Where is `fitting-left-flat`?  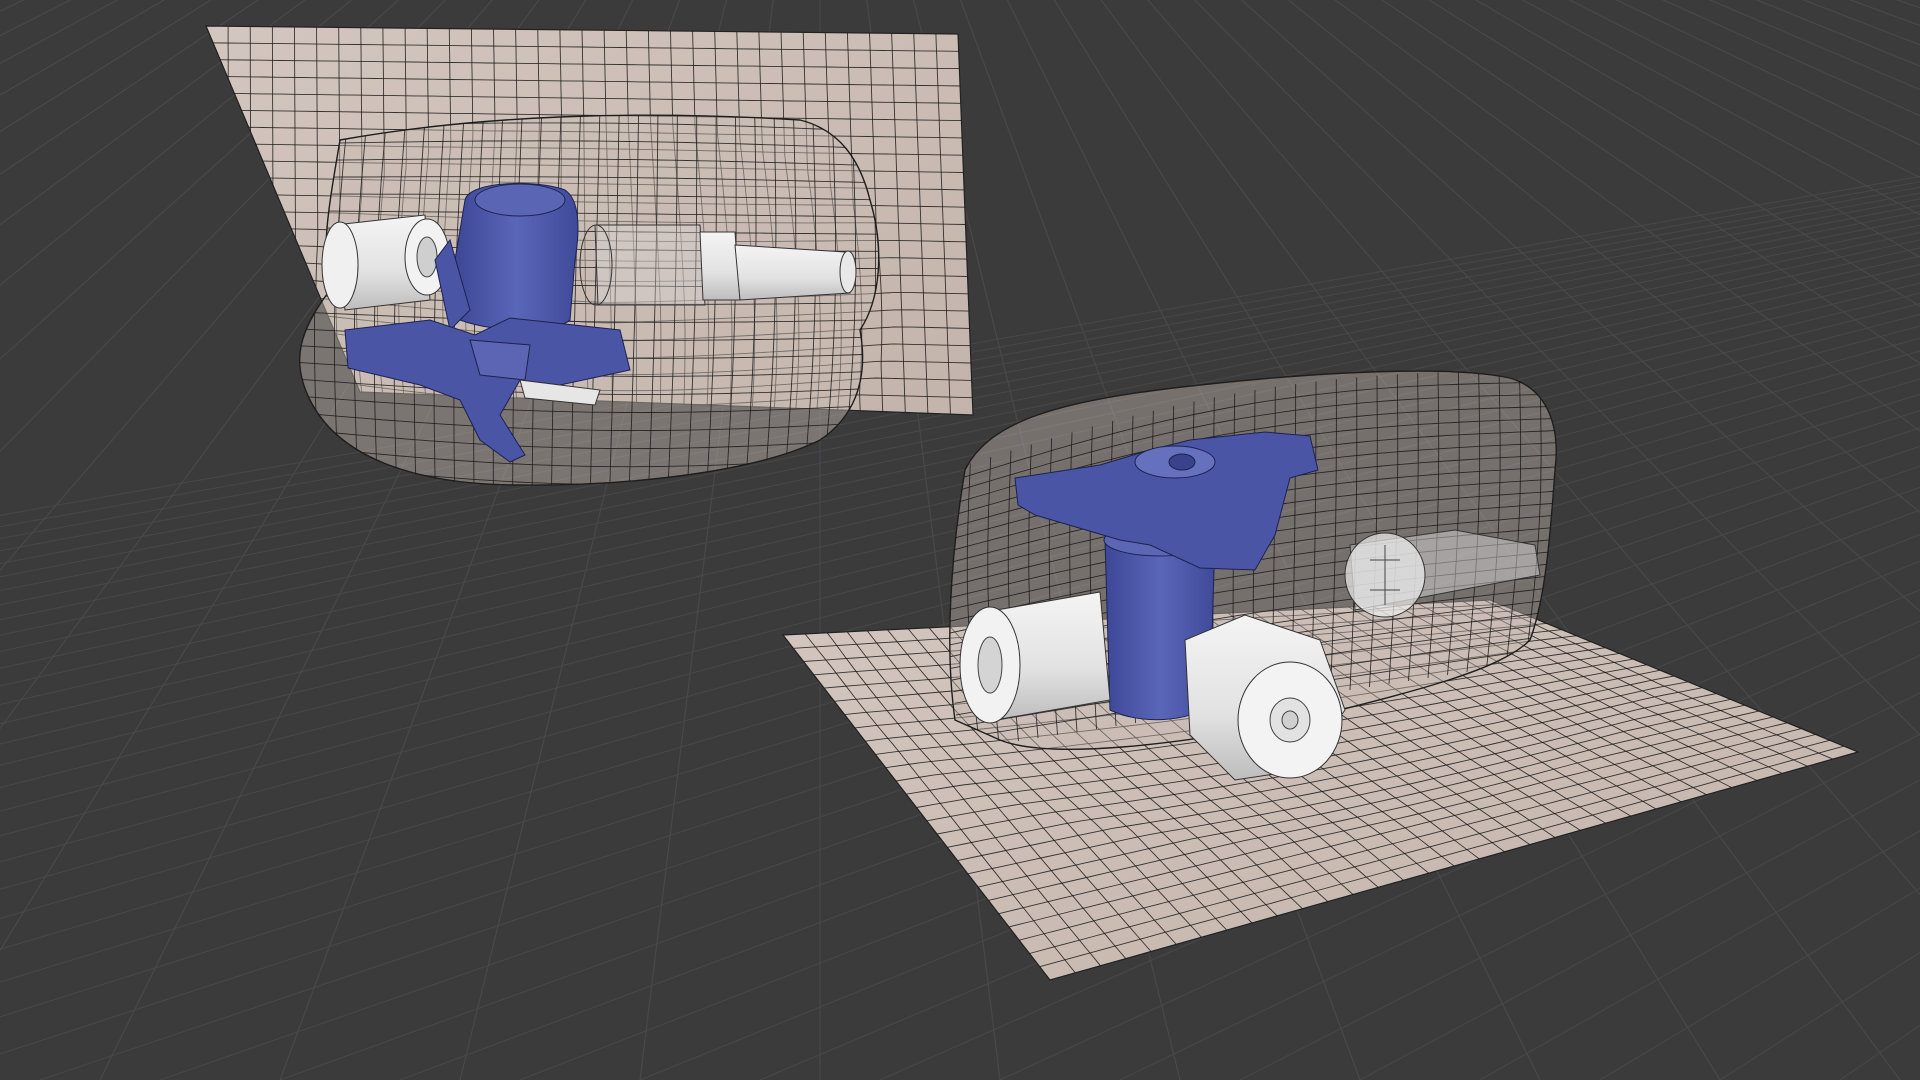
fitting-left-flat is located at coordinates (1035, 657).